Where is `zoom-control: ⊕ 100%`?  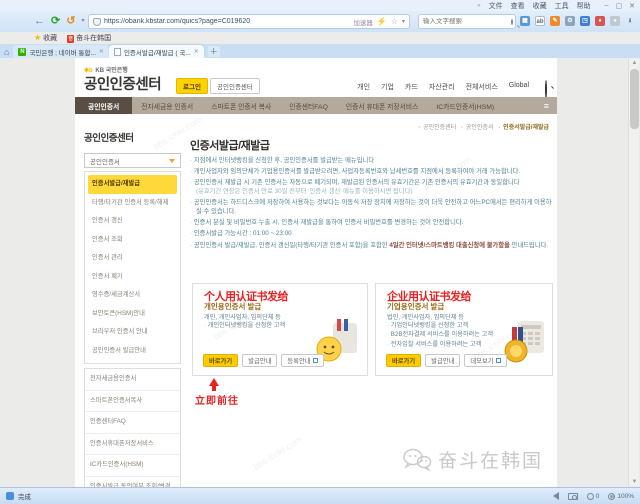
zoom-control: ⊕ 100% is located at coordinates (621, 496).